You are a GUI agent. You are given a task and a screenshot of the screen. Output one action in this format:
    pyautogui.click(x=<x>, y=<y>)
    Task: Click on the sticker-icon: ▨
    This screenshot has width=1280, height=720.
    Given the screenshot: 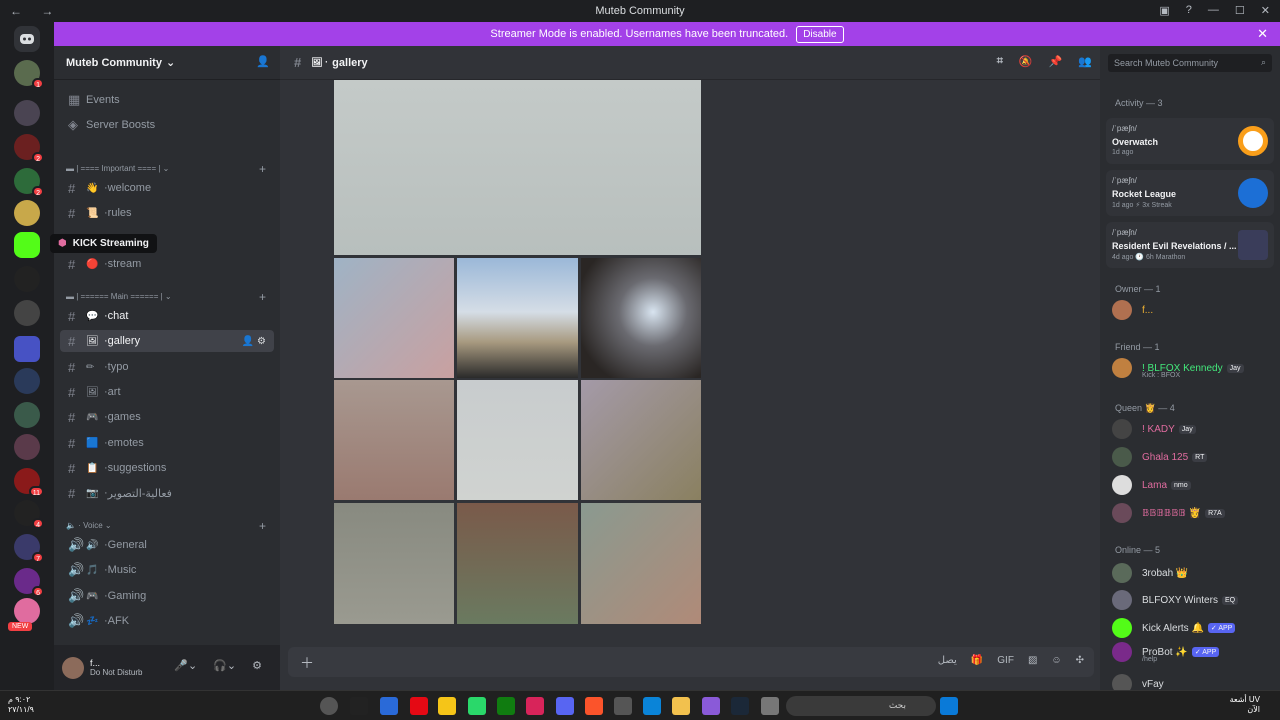 What is the action you would take?
    pyautogui.click(x=1032, y=660)
    